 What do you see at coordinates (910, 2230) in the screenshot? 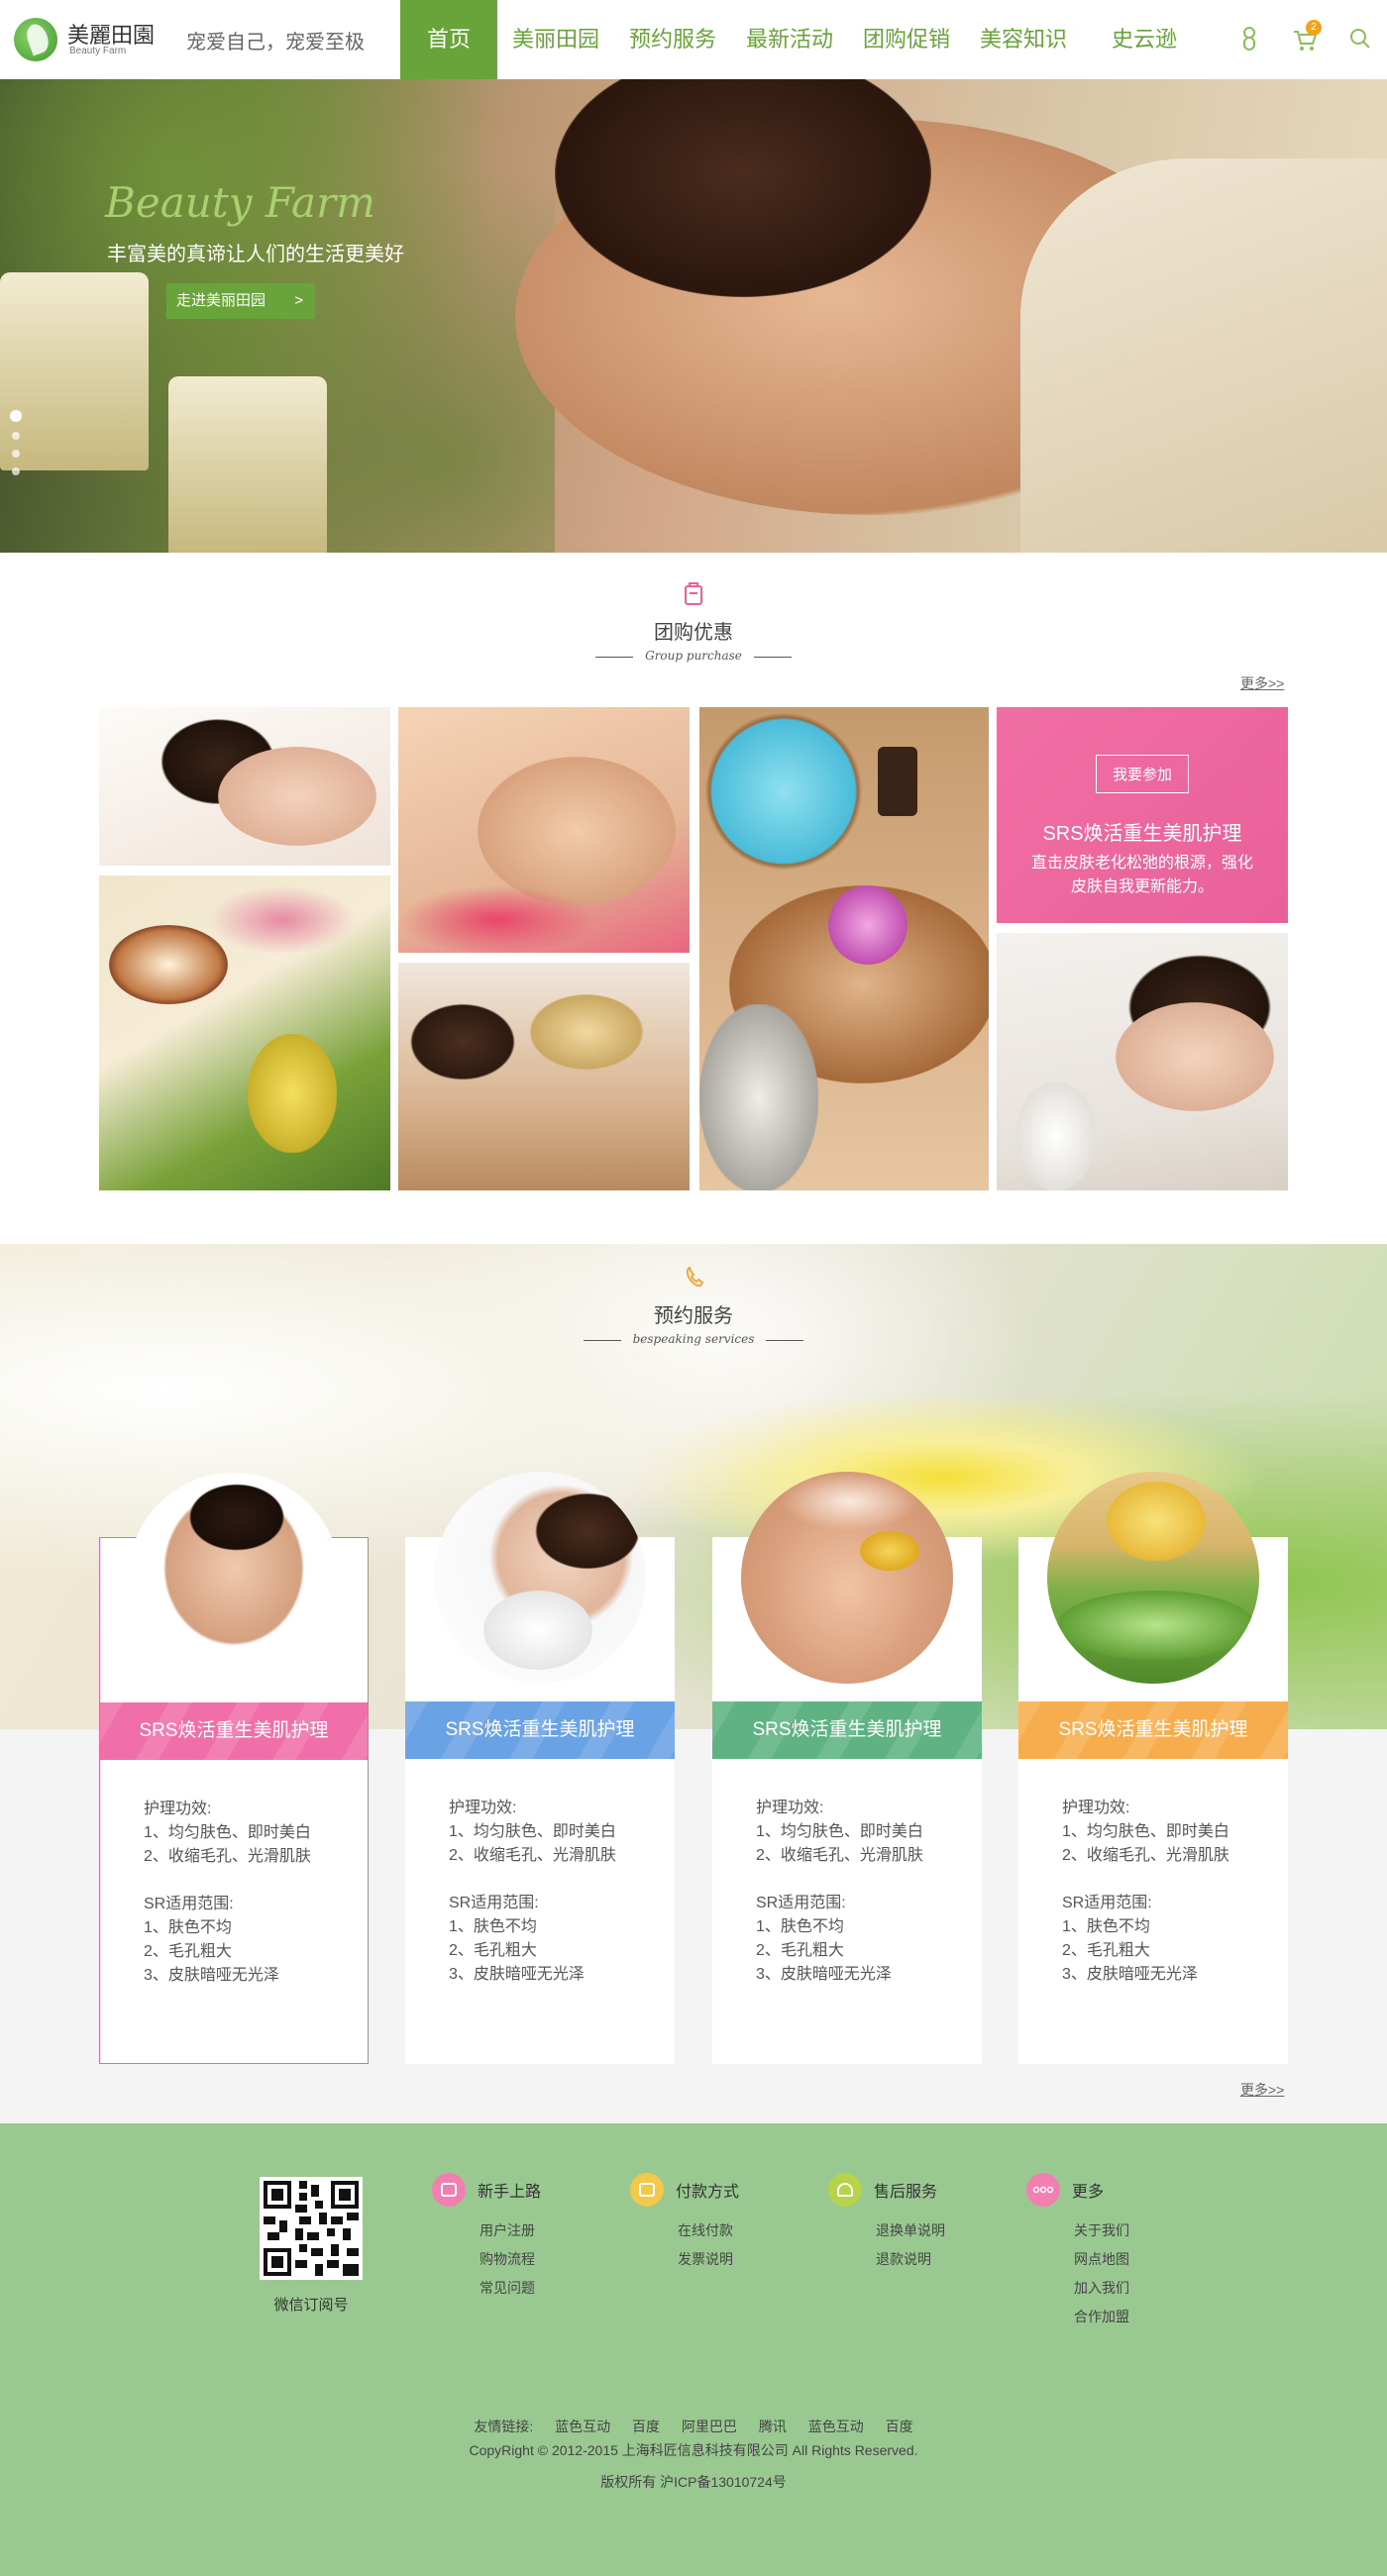
I see `footer-link: 退换单说明` at bounding box center [910, 2230].